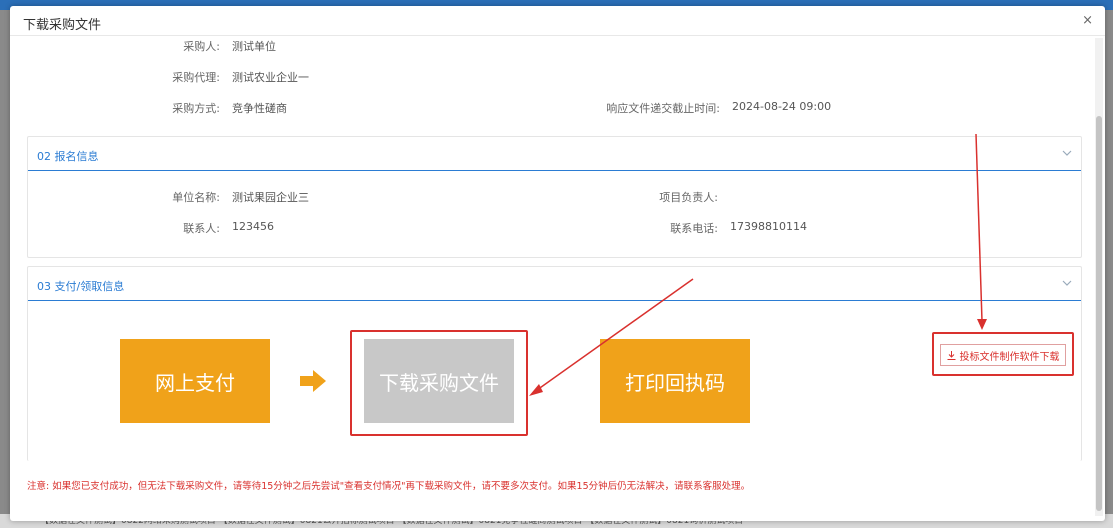  Describe the element at coordinates (1099, 313) in the screenshot. I see `scrollbar-thumb` at that location.